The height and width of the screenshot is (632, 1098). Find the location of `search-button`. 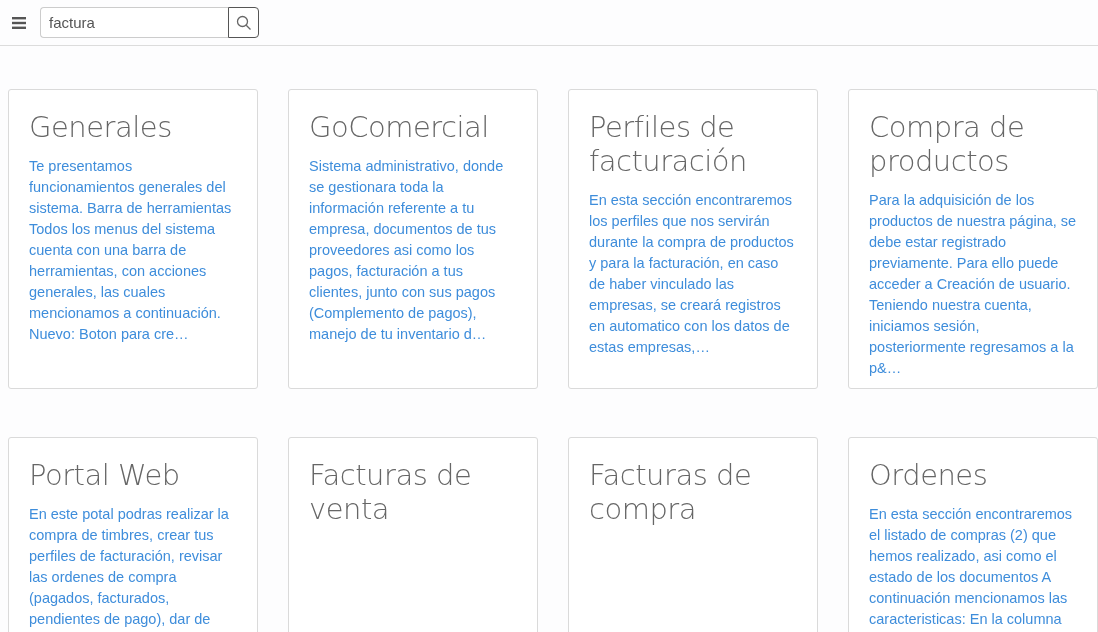

search-button is located at coordinates (243, 22).